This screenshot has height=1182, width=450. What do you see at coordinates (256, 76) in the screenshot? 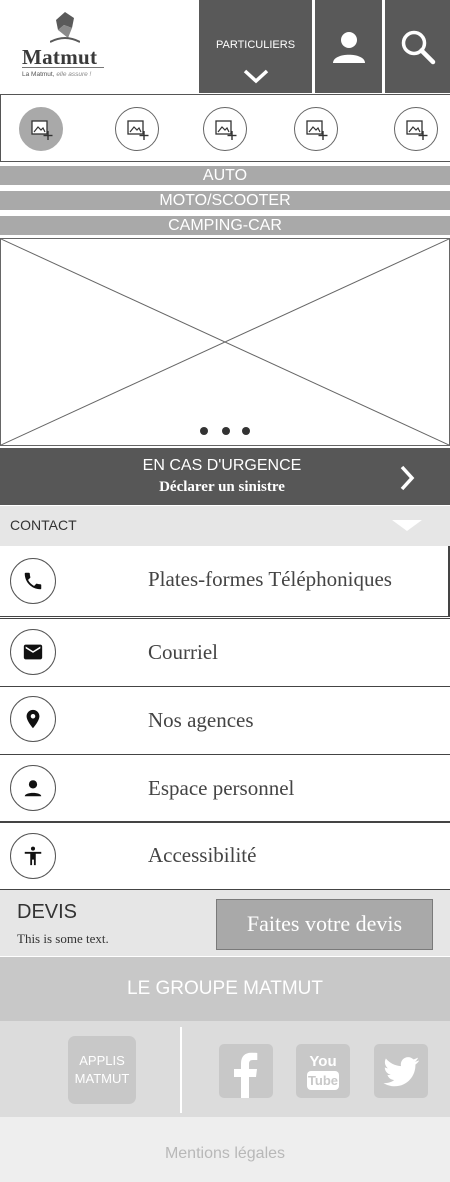
I see `chevron-down-icon` at bounding box center [256, 76].